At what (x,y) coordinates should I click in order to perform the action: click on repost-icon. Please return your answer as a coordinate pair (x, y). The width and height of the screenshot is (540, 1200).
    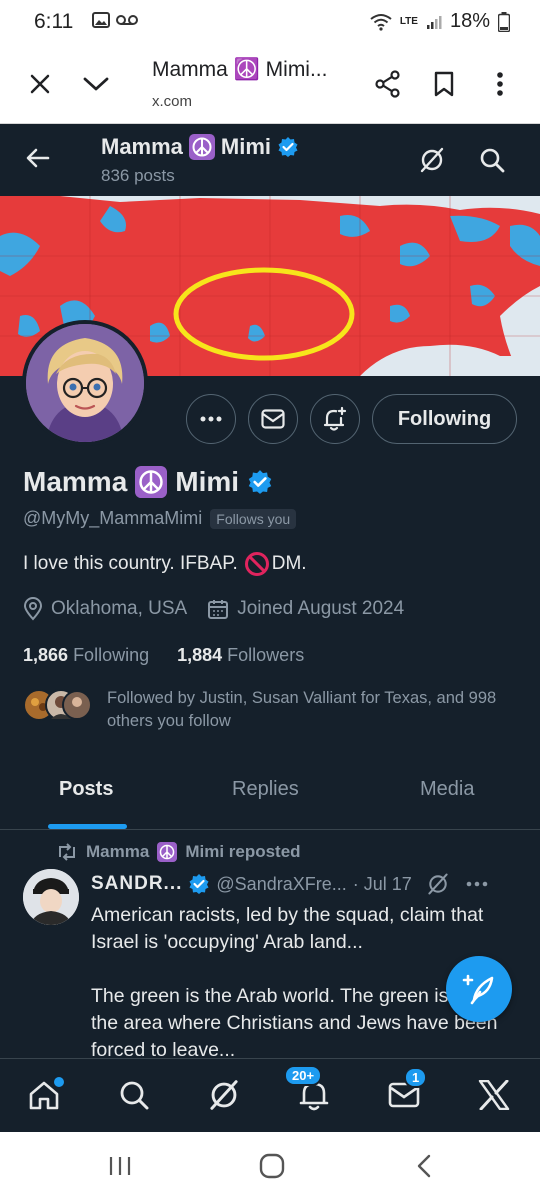
    Looking at the image, I should click on (67, 852).